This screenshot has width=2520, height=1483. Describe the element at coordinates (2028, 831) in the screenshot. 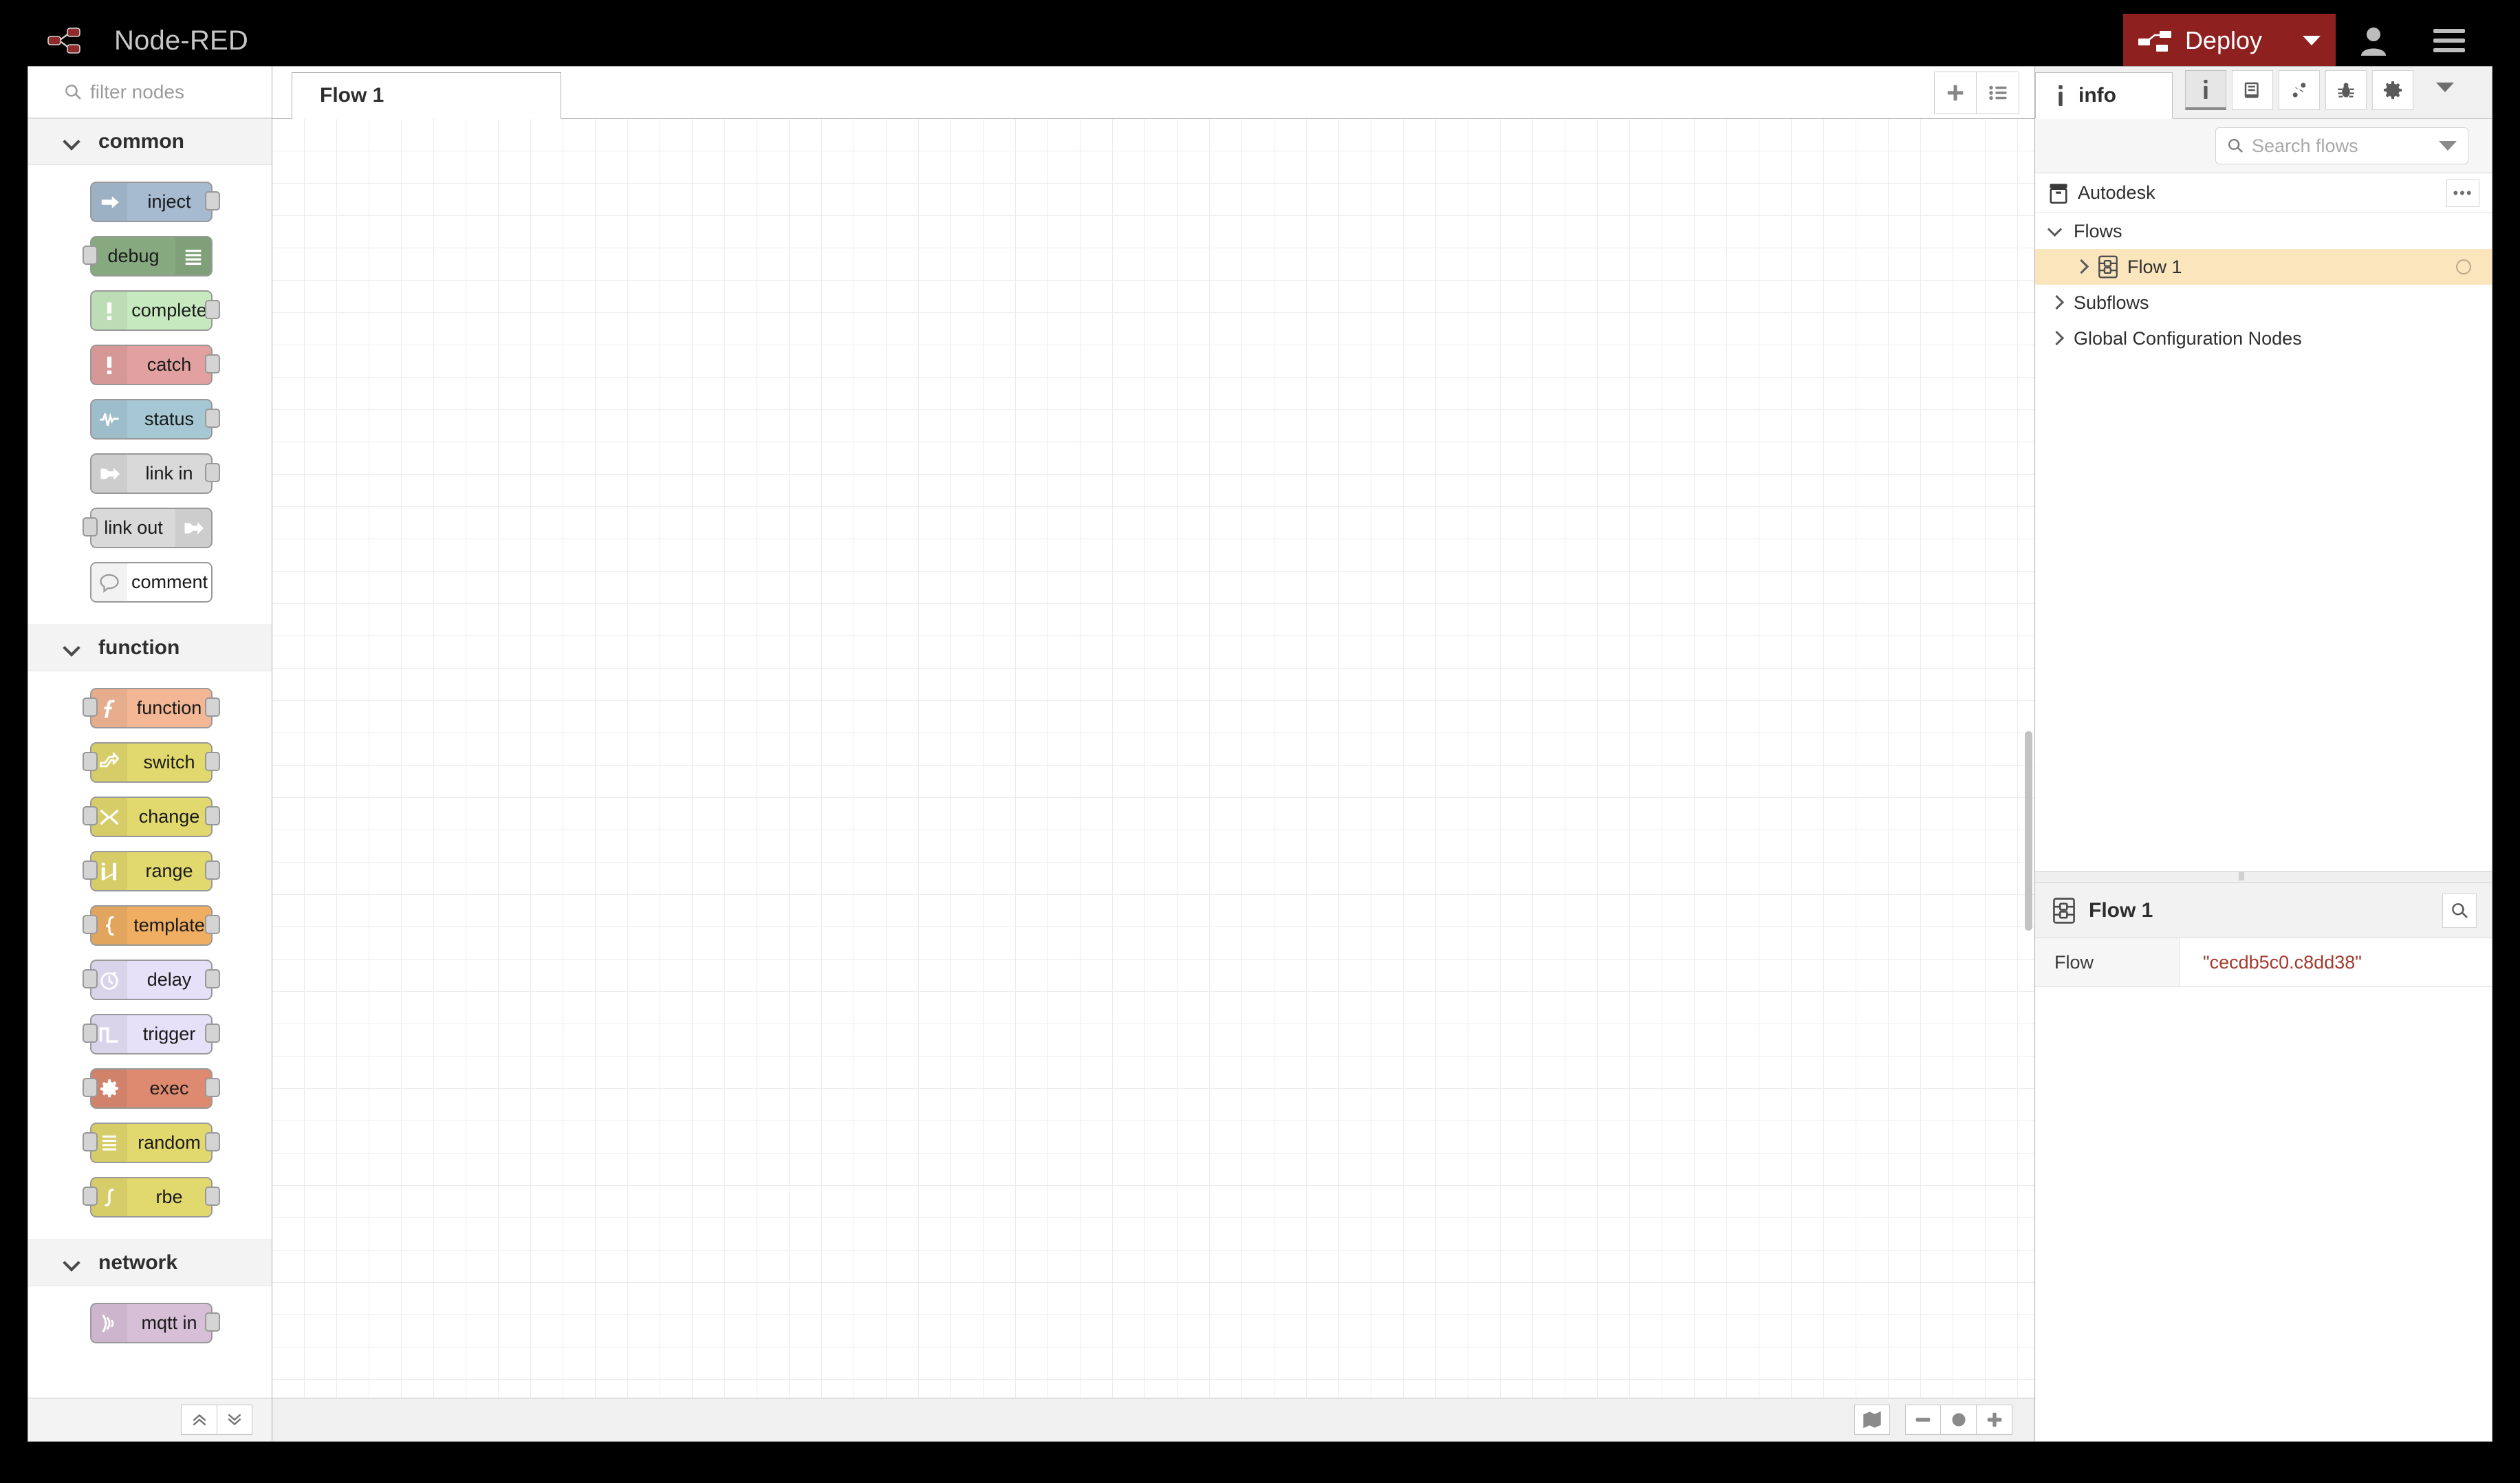

I see `scrollbar-thumb` at that location.